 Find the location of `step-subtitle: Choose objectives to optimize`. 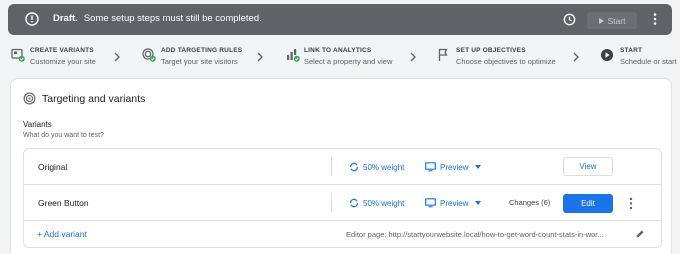

step-subtitle: Choose objectives to optimize is located at coordinates (506, 61).